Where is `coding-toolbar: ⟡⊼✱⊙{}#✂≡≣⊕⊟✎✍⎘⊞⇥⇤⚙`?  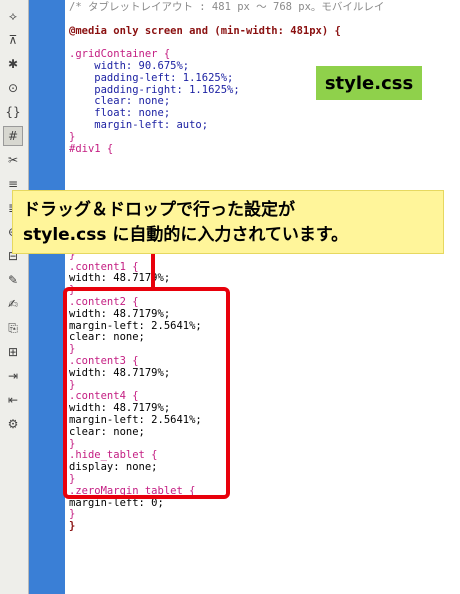
coding-toolbar: ⟡⊼✱⊙{}#✂≡≣⊕⊟✎✍⎘⊞⇥⇤⚙ is located at coordinates (14, 297).